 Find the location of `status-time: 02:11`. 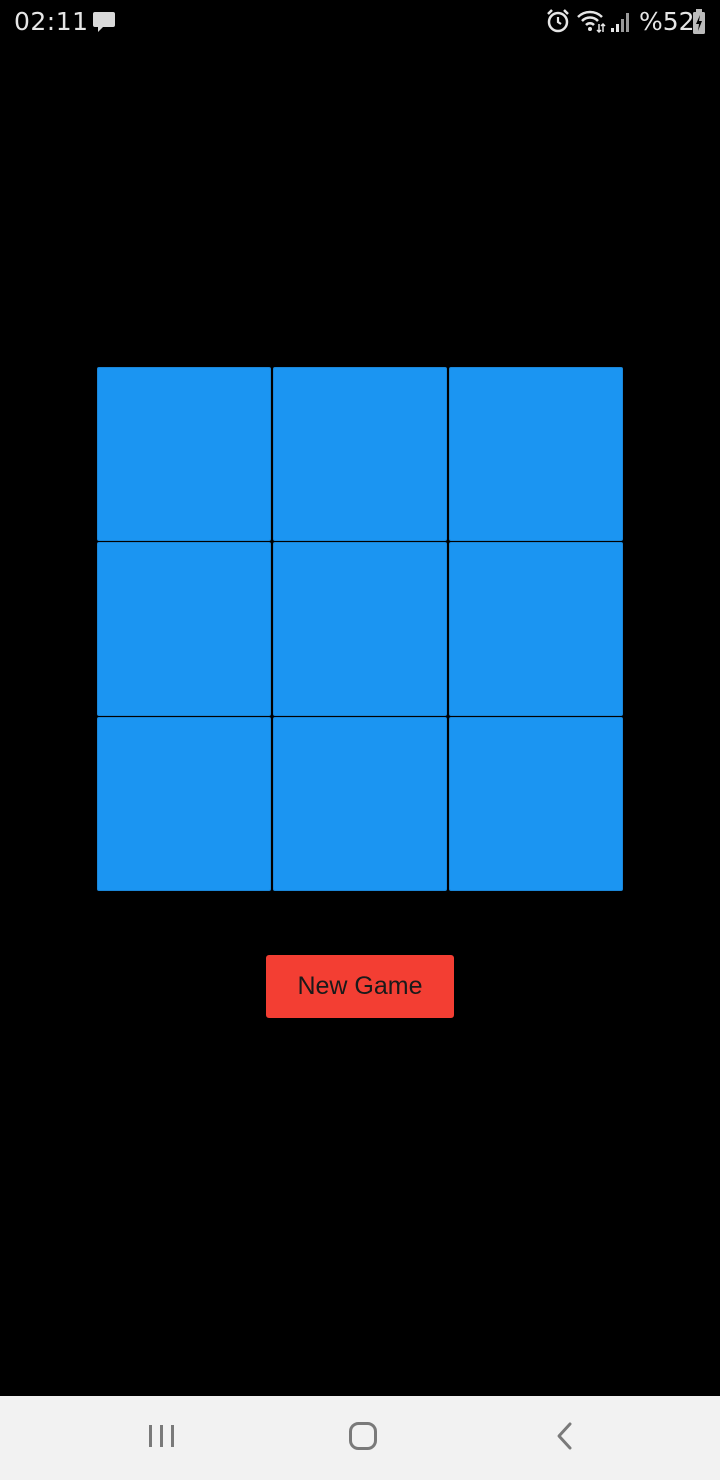

status-time: 02:11 is located at coordinates (51, 21).